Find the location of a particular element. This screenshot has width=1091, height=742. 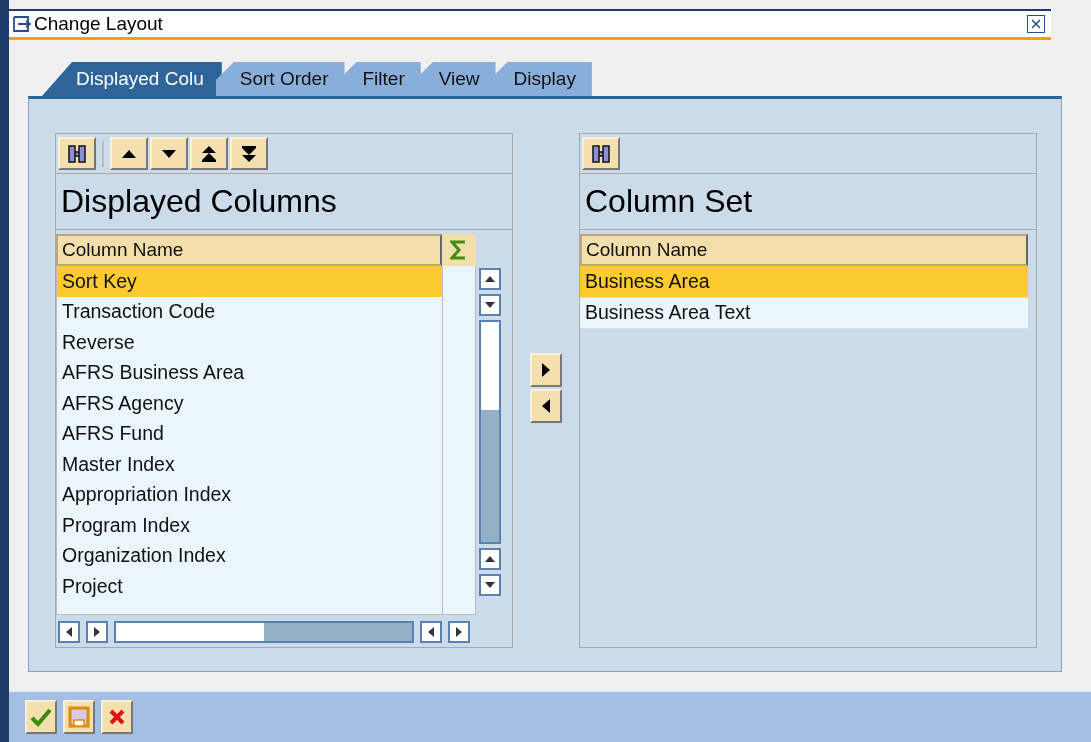

remove-column-button is located at coordinates (546, 406).